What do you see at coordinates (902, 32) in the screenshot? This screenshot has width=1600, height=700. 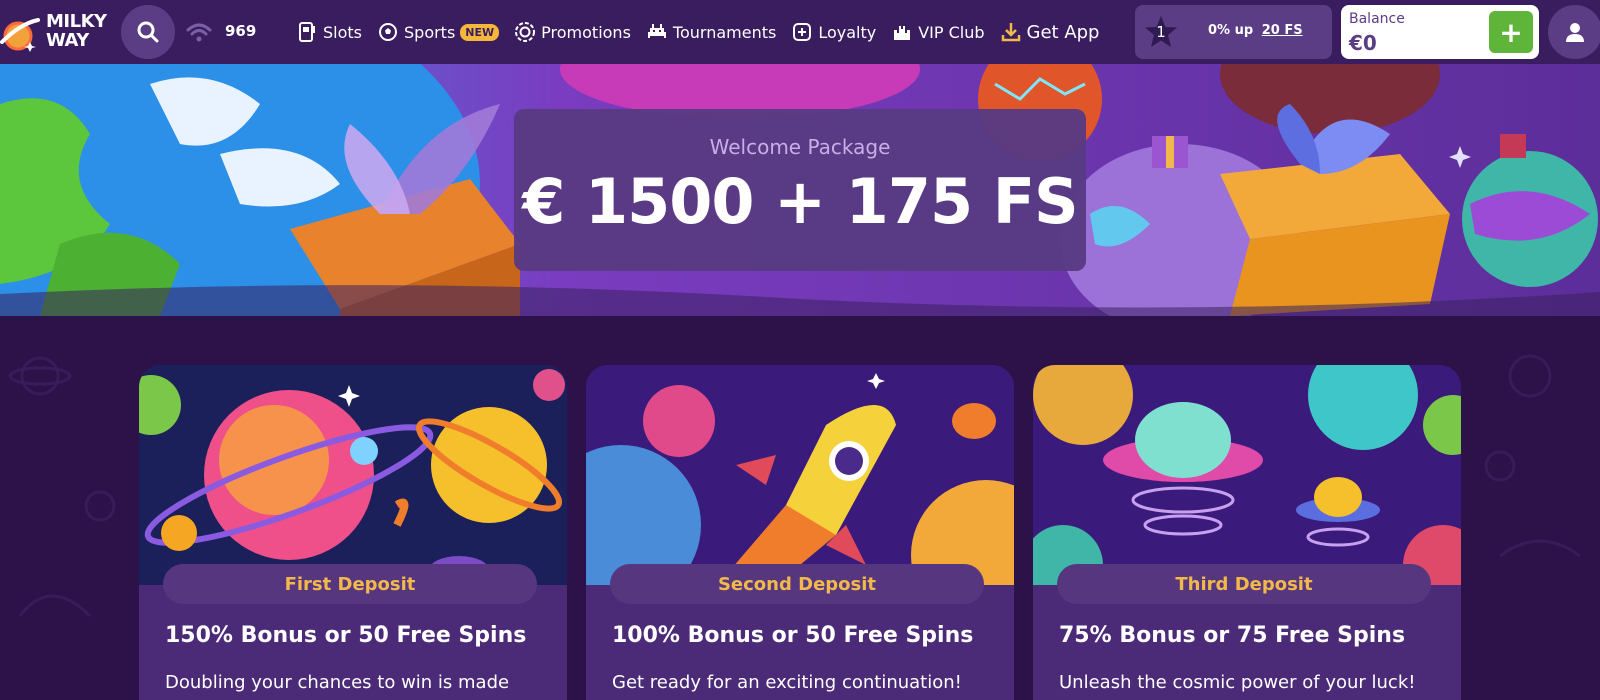 I see `castle-icon` at bounding box center [902, 32].